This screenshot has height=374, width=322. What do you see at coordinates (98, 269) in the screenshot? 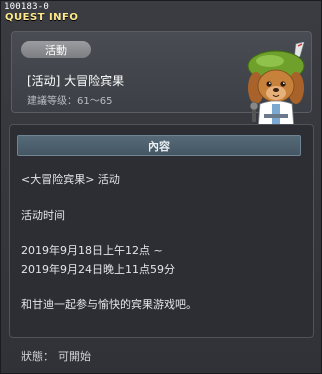
I see `content-line: 2019年9月24日晚上11点59分` at bounding box center [98, 269].